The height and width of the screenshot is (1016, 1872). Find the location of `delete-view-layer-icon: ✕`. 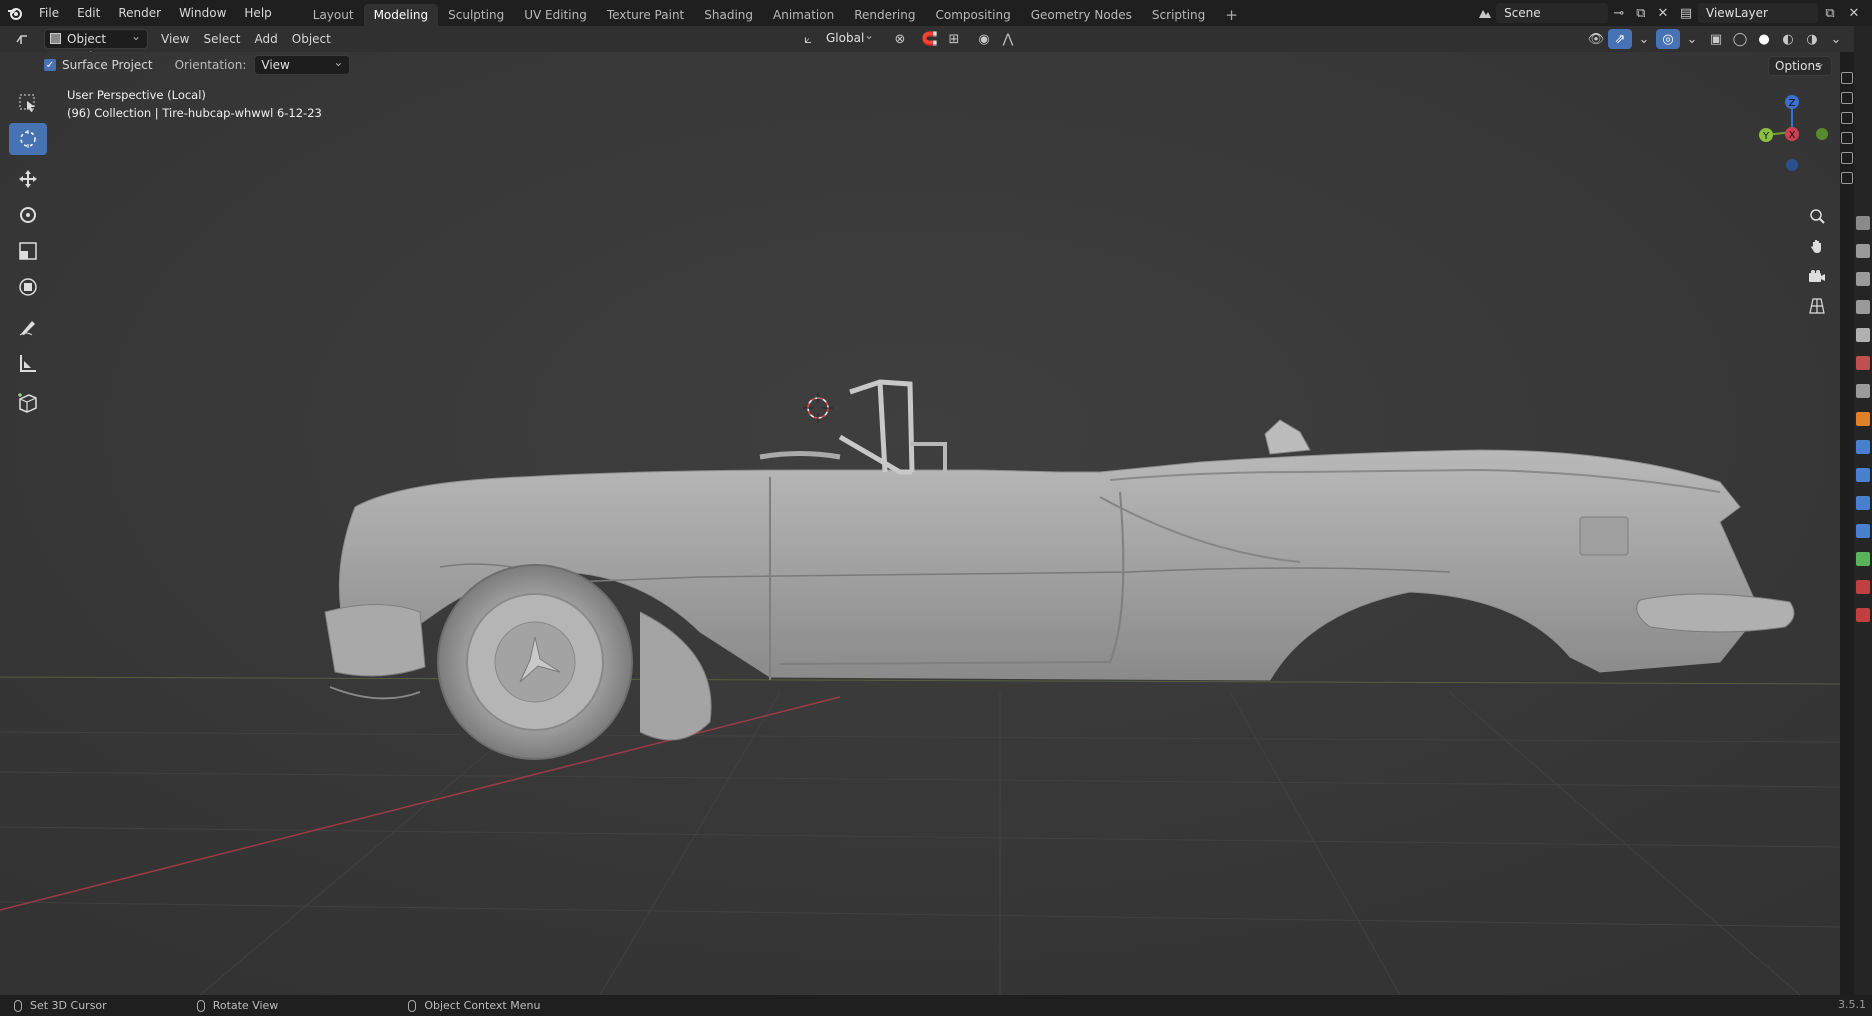

delete-view-layer-icon: ✕ is located at coordinates (1854, 13).